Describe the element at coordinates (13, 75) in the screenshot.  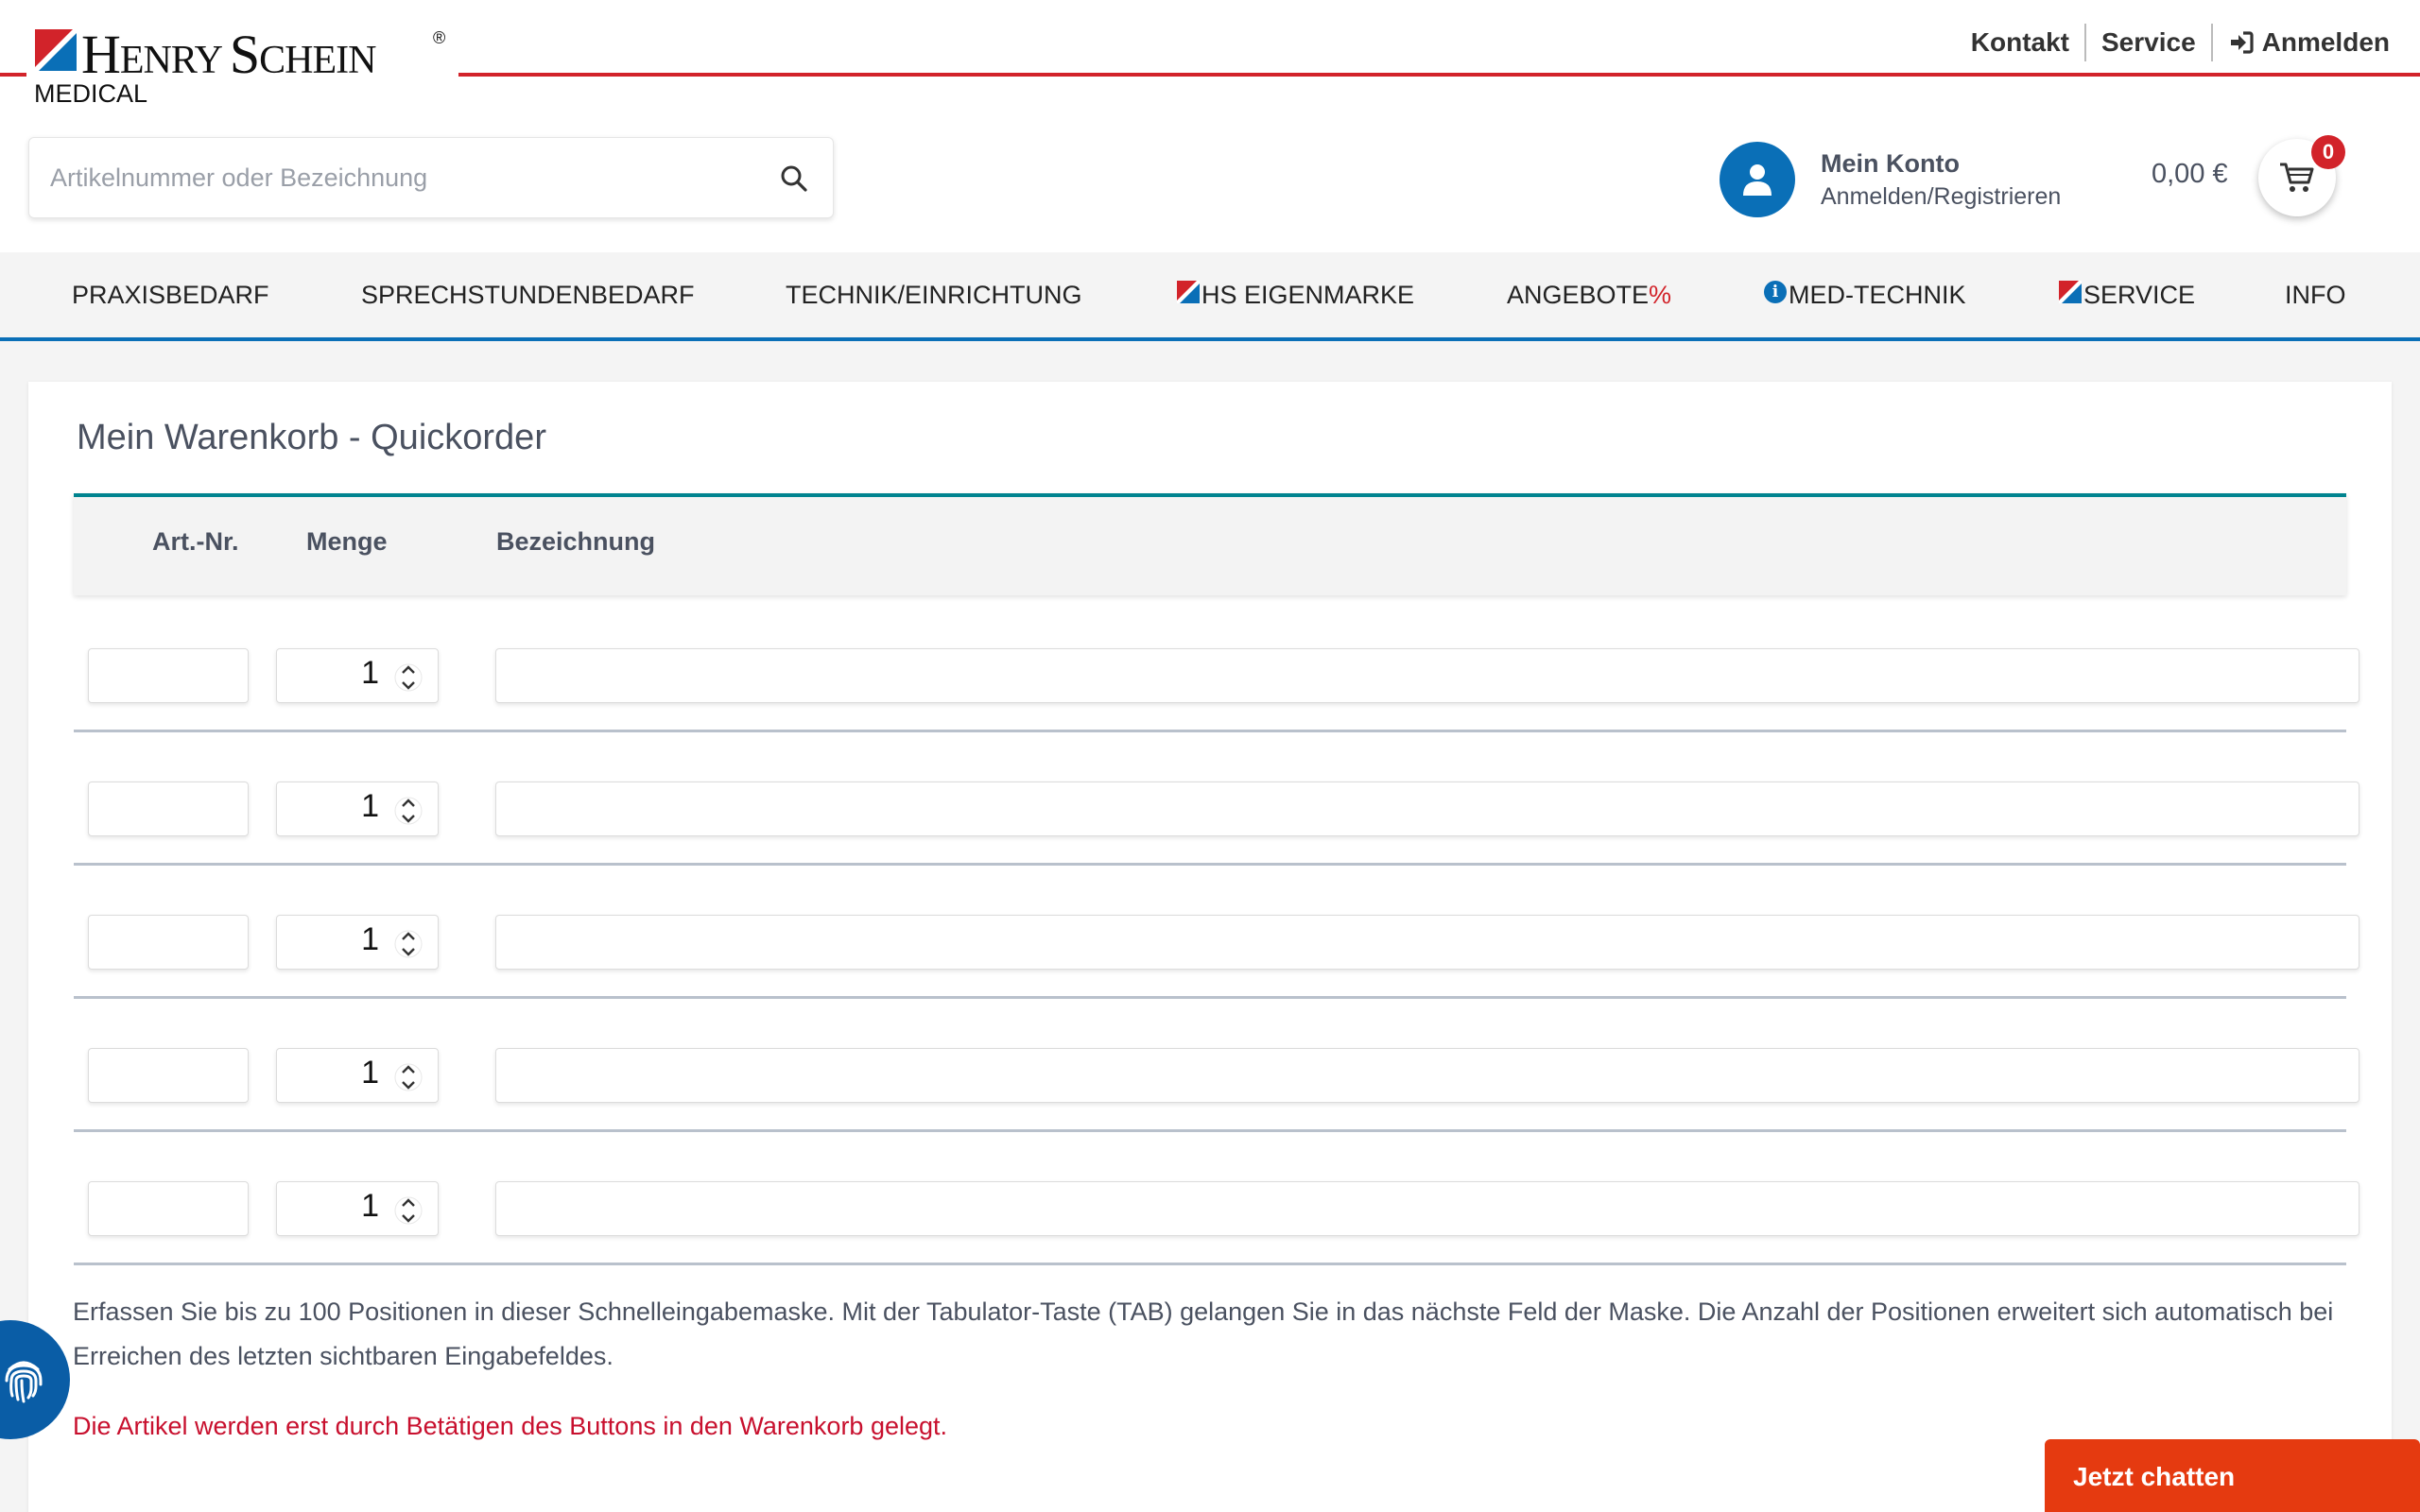
I see `header-red-line-left` at that location.